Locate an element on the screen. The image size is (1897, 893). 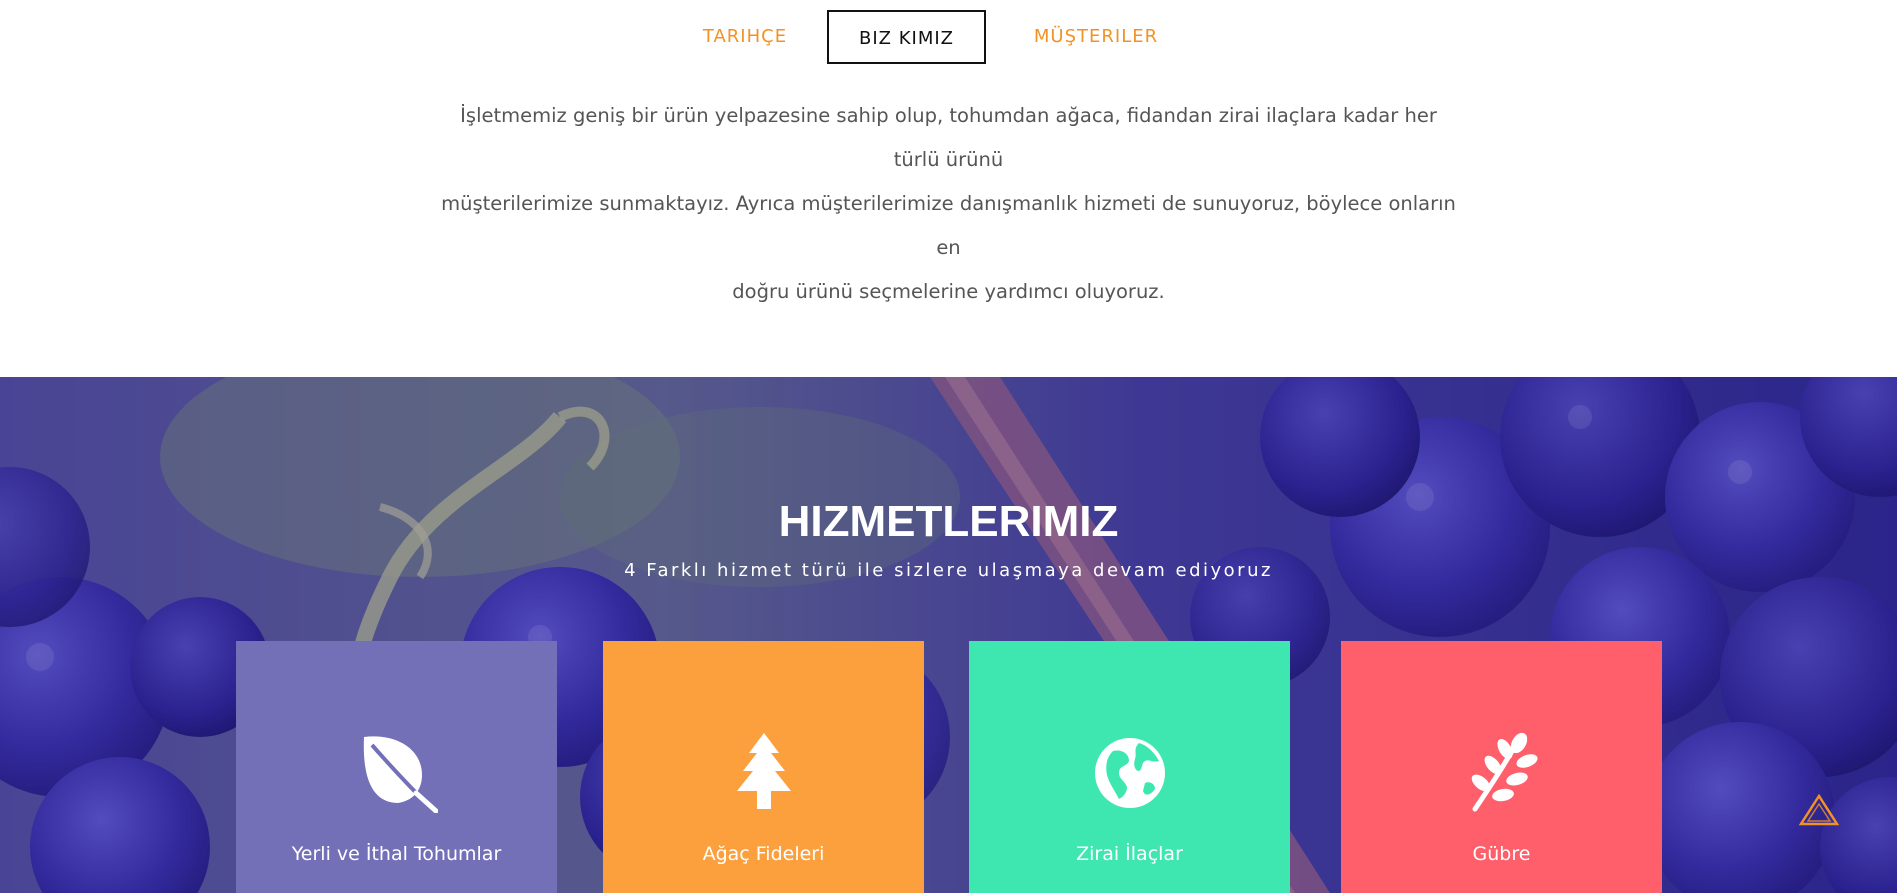
service-label: Yerli ve İthal Tohumlar is located at coordinates (396, 854).